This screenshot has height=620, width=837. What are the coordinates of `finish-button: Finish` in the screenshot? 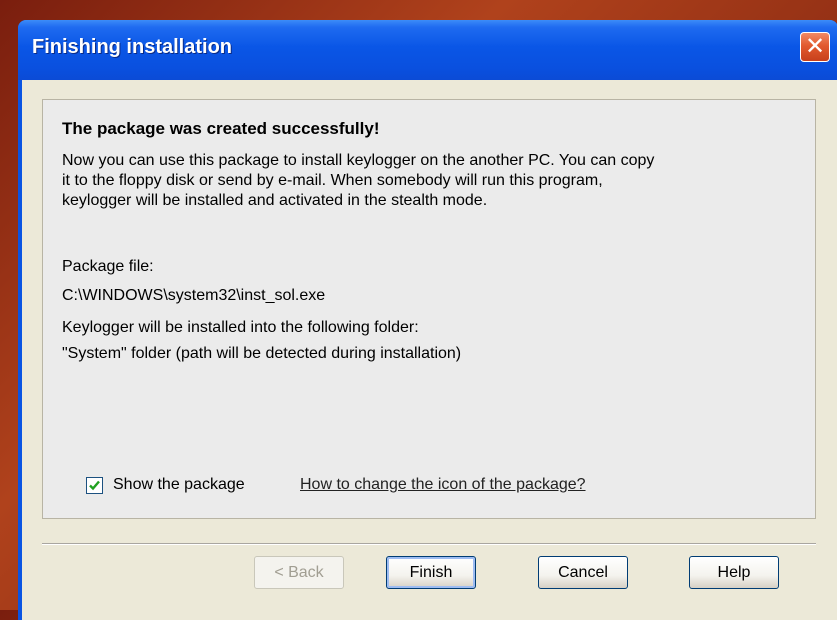 It's located at (431, 572).